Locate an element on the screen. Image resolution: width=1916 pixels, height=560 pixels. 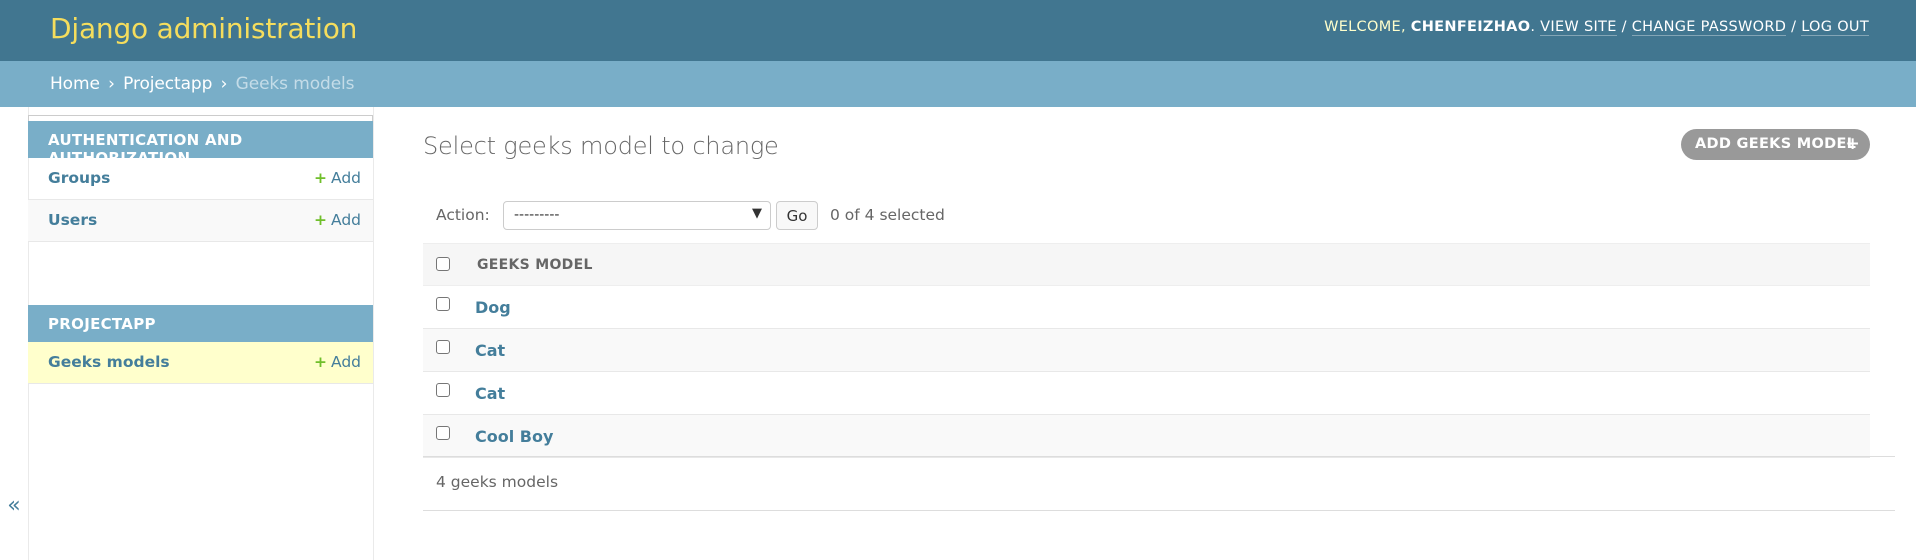
users-add-link: + Add is located at coordinates (337, 220).